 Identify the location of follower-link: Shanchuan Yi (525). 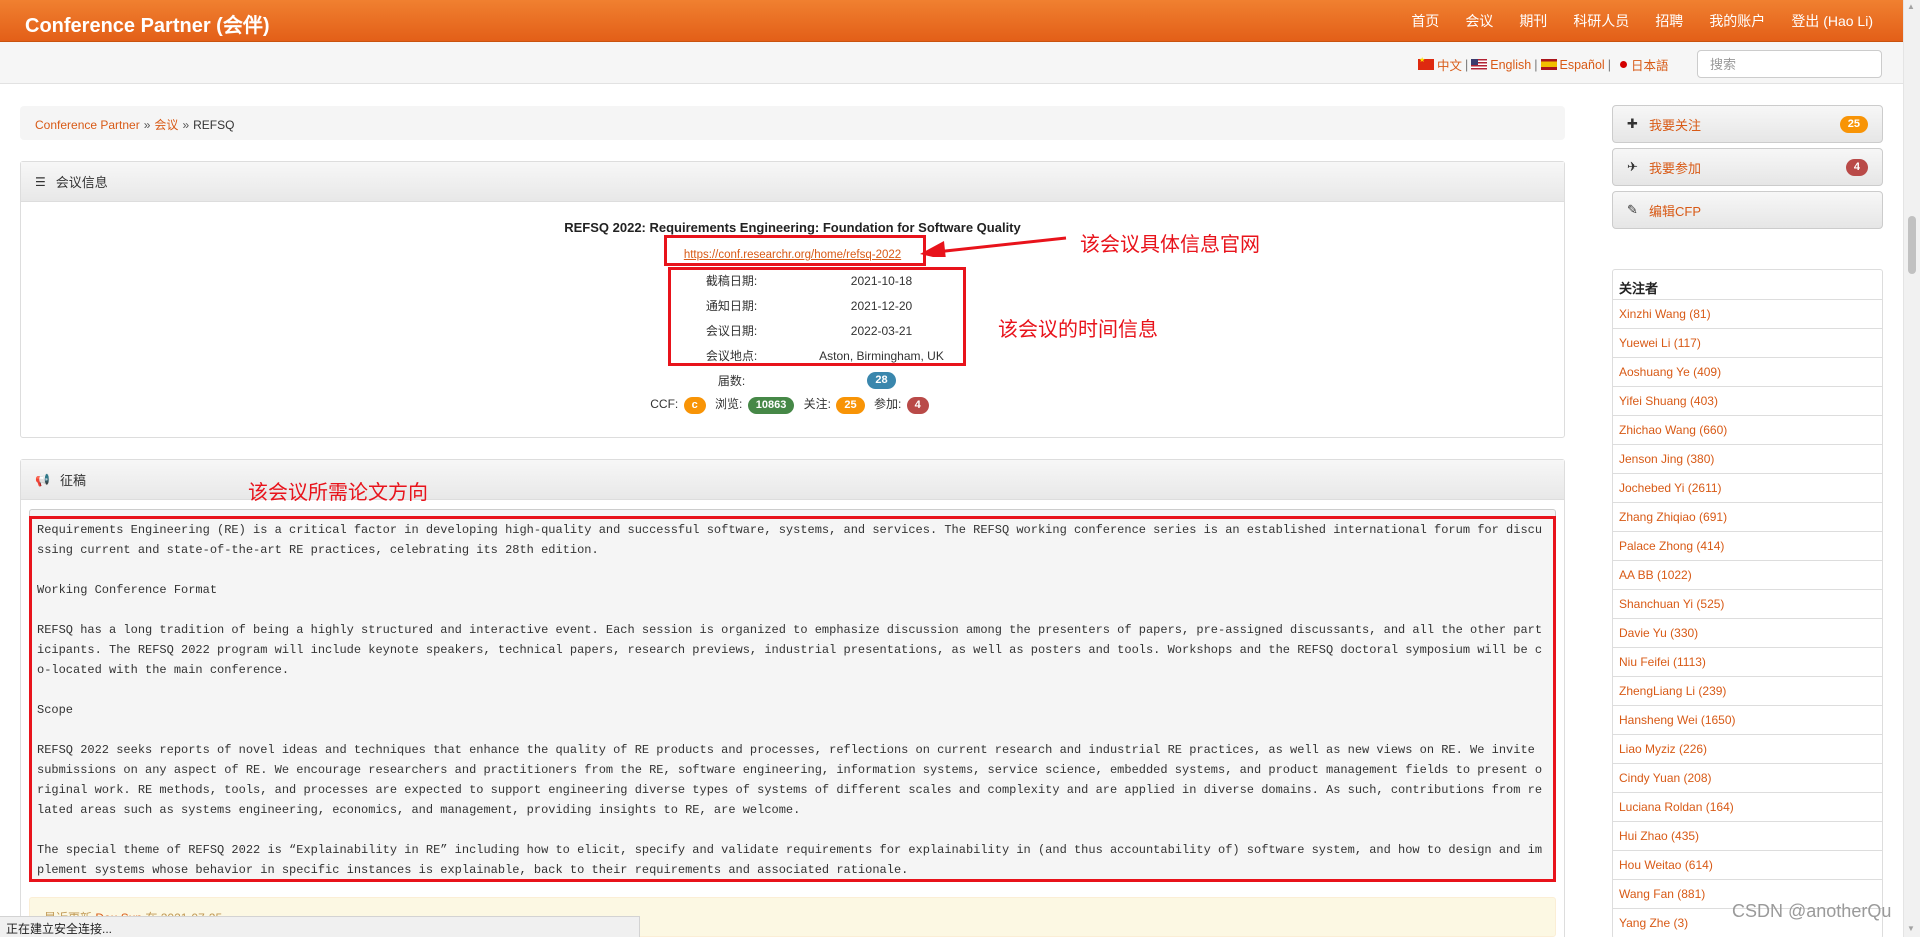
(1671, 604).